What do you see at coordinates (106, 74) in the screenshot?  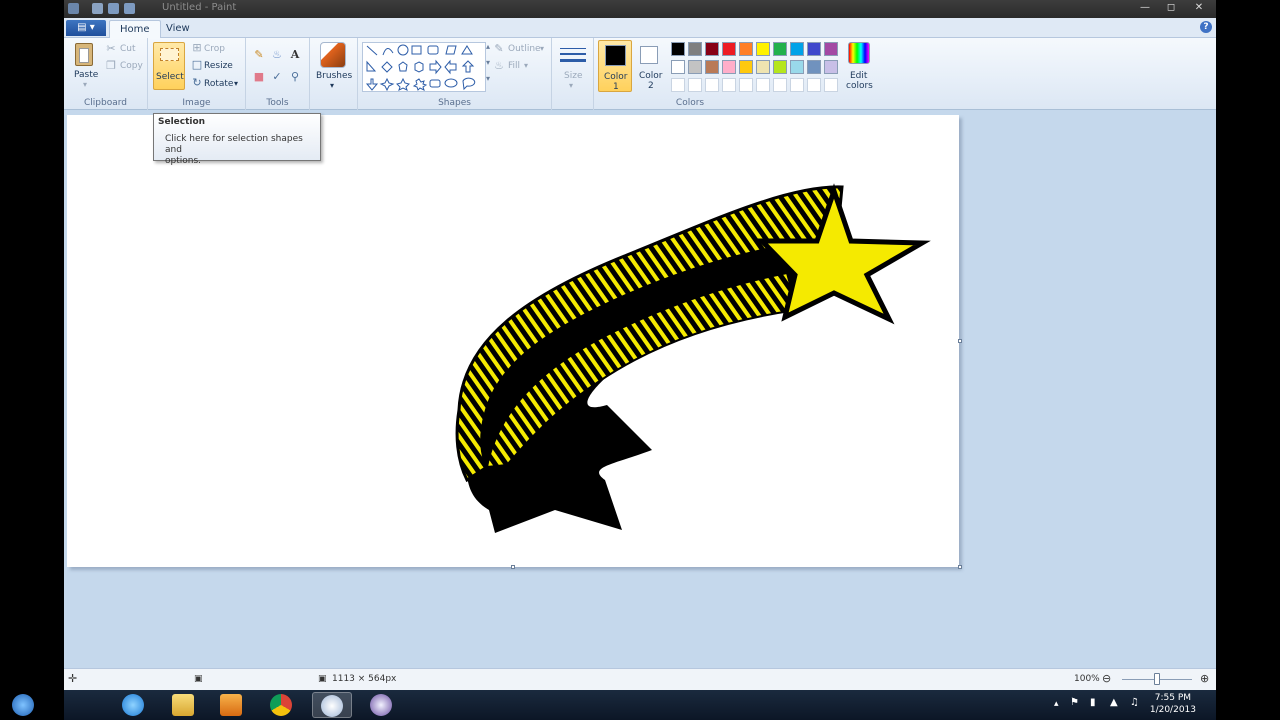 I see `clipboard-group: Paste ▾ ✂ Cut ❐ Copy Clipboard` at bounding box center [106, 74].